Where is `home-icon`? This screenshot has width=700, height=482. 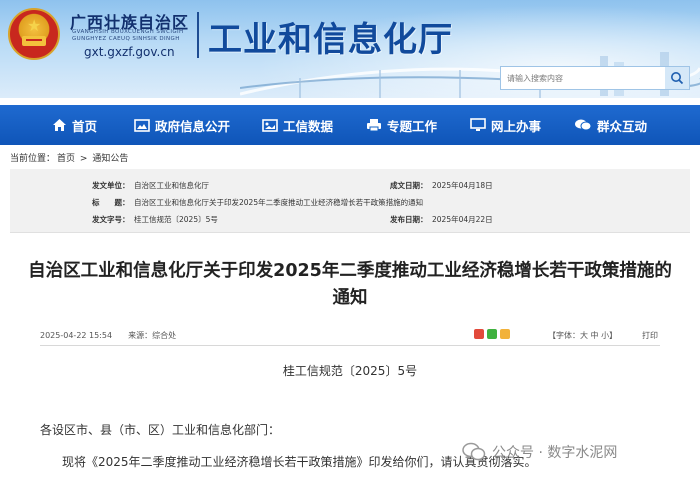
home-icon is located at coordinates (59, 125).